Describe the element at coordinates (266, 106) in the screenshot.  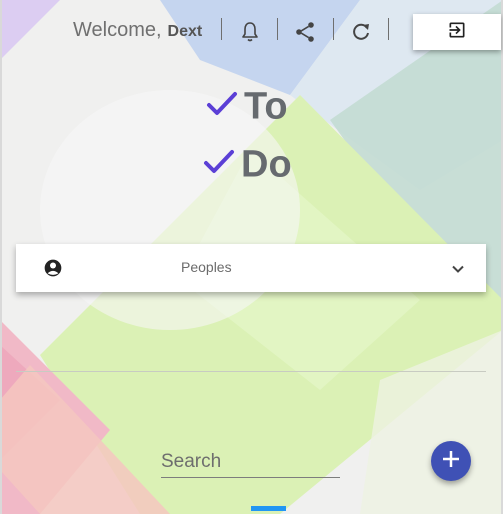
I see `title-word-to: To` at that location.